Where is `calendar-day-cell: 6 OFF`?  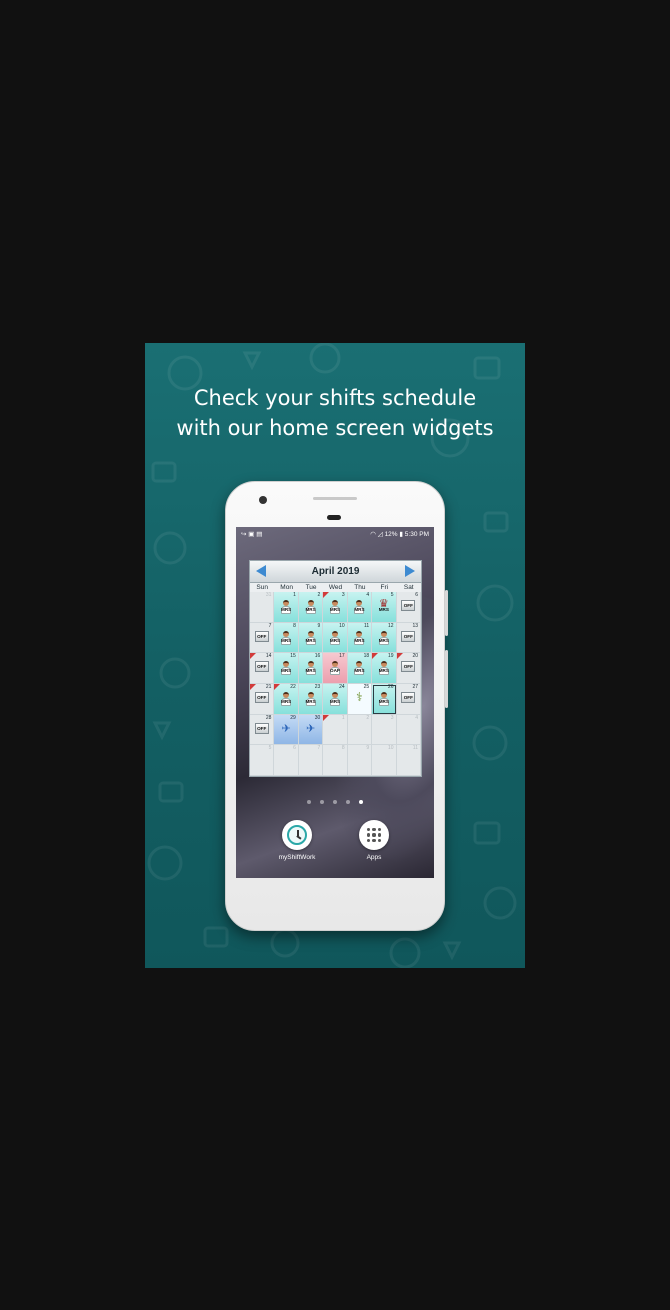
calendar-day-cell: 6 OFF is located at coordinates (408, 607).